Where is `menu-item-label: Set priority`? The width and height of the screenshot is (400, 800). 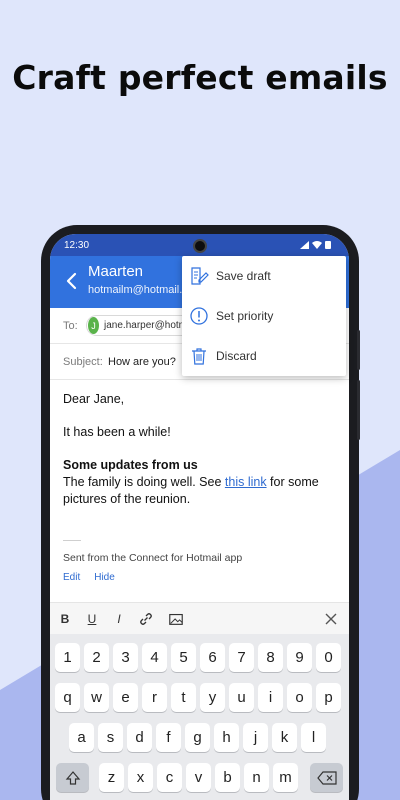 menu-item-label: Set priority is located at coordinates (245, 316).